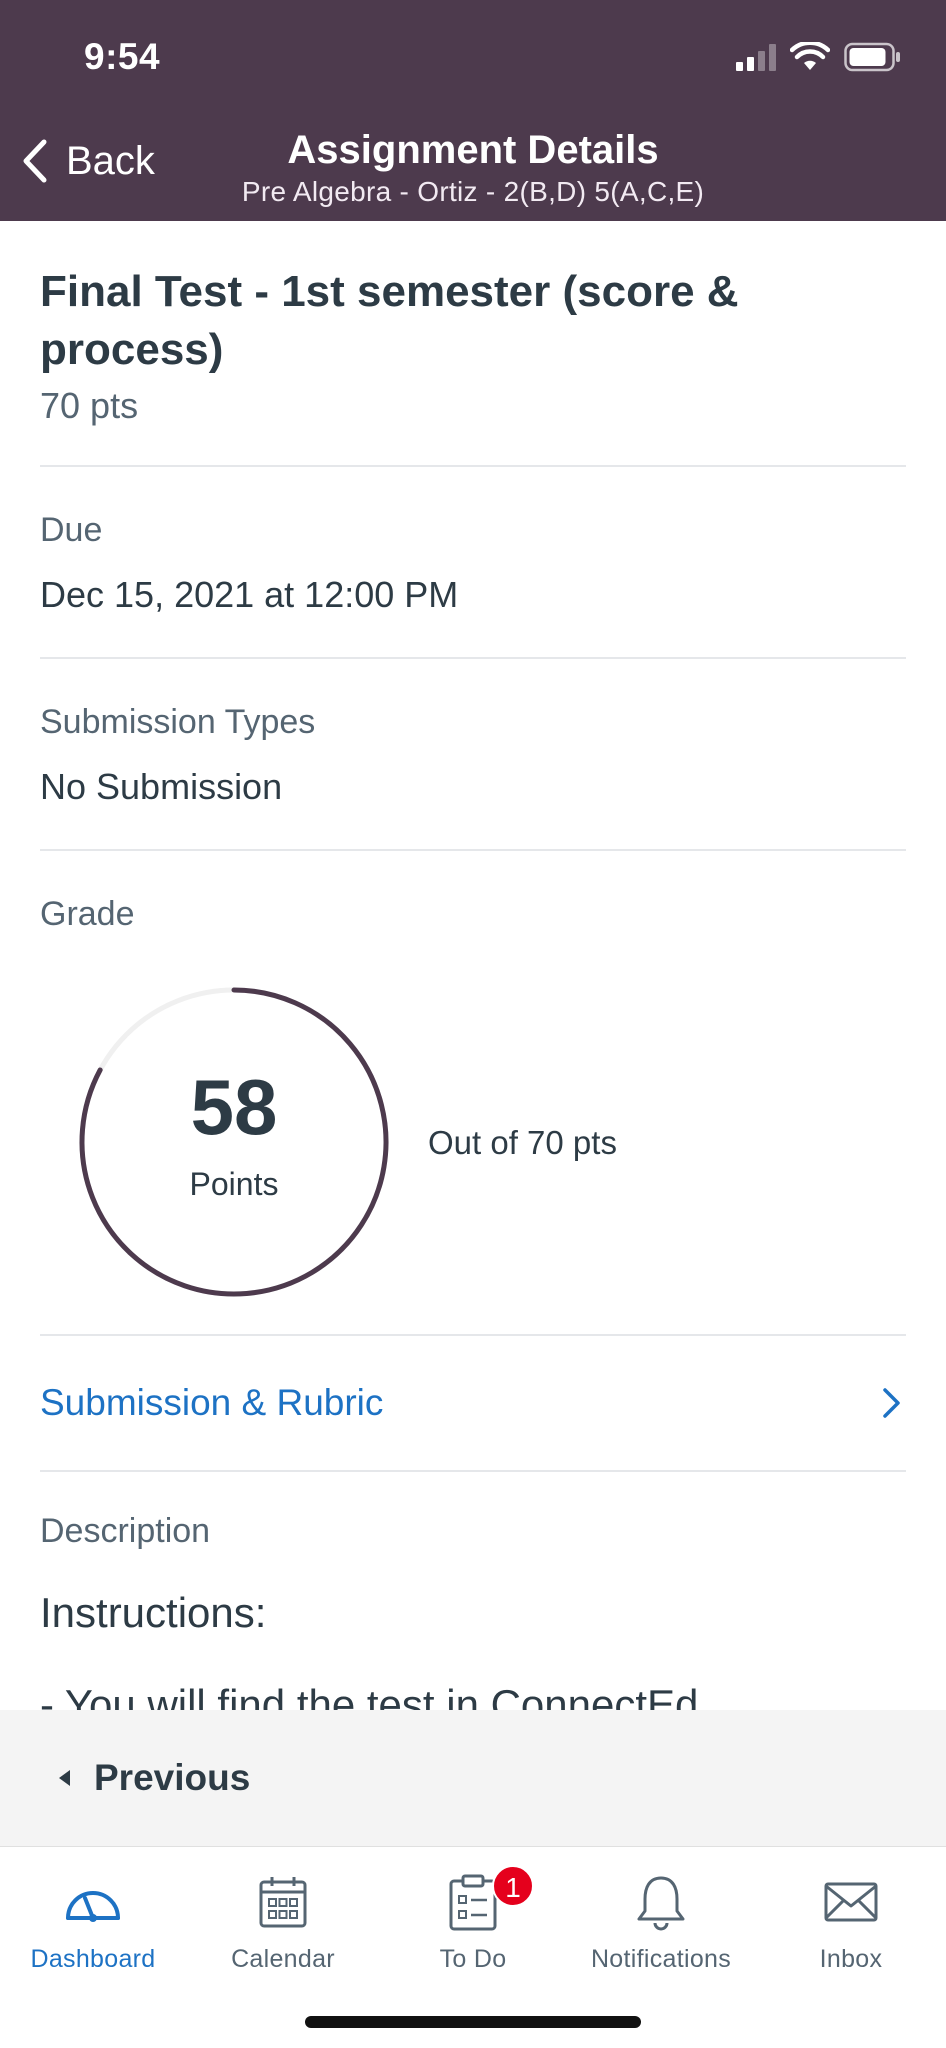 This screenshot has width=946, height=2048. What do you see at coordinates (851, 1902) in the screenshot?
I see `inbox-icon` at bounding box center [851, 1902].